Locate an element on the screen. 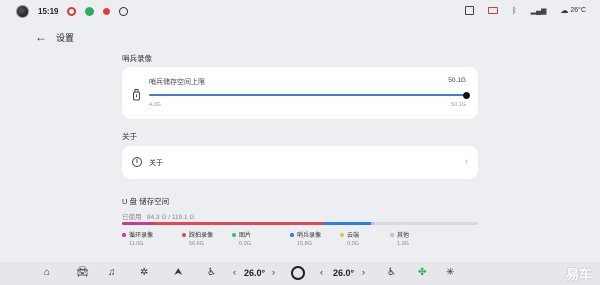 The image size is (600, 285). slider-max-label: 50.1G is located at coordinates (458, 105).